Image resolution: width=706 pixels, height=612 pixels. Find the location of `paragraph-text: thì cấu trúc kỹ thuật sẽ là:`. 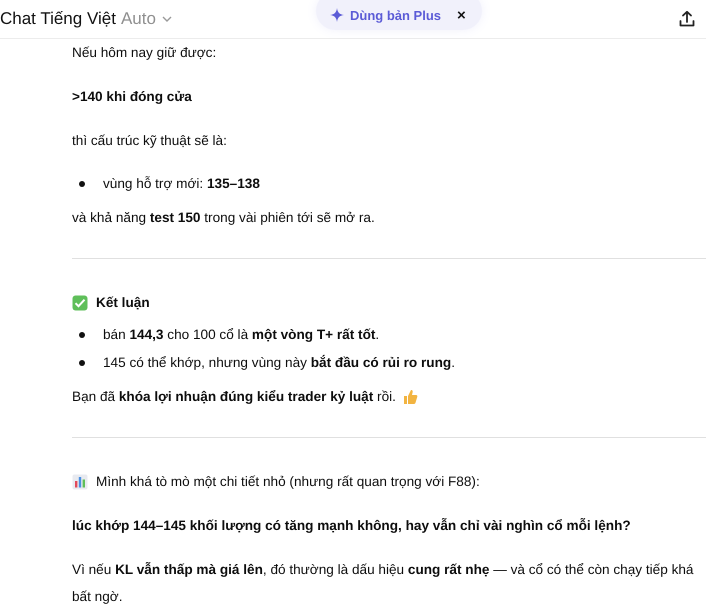

paragraph-text: thì cấu trúc kỹ thuật sẽ là: is located at coordinates (149, 141).